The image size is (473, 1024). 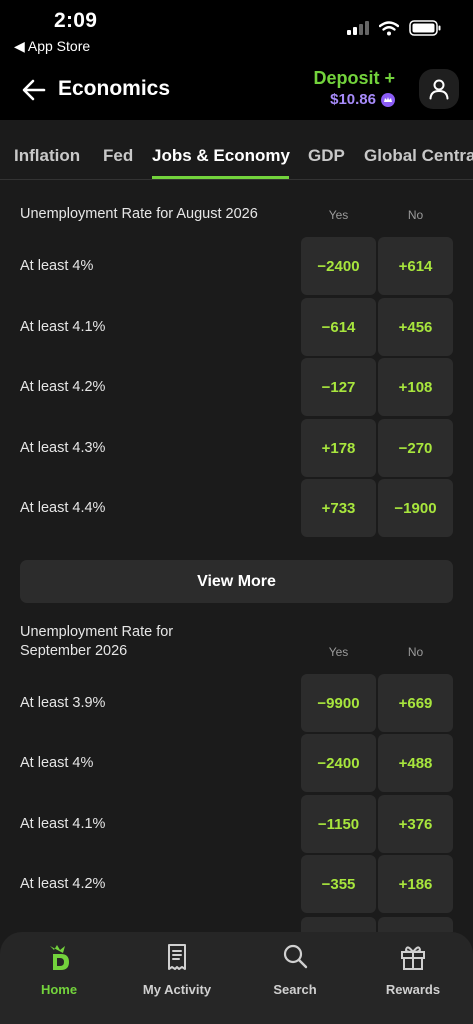 I want to click on profile-button, so click(x=439, y=89).